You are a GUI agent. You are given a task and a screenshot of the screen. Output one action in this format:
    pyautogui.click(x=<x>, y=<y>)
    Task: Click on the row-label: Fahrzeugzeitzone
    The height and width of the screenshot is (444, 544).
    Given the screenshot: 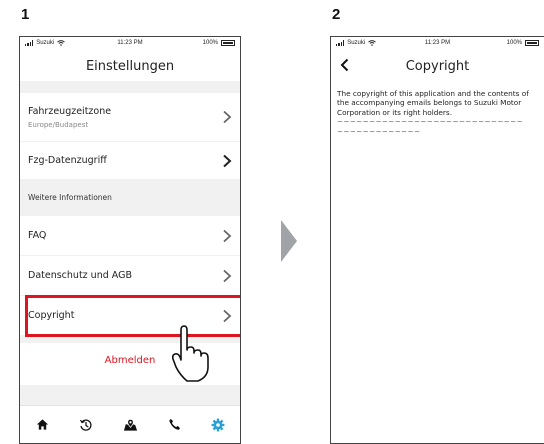 What is the action you would take?
    pyautogui.click(x=70, y=111)
    